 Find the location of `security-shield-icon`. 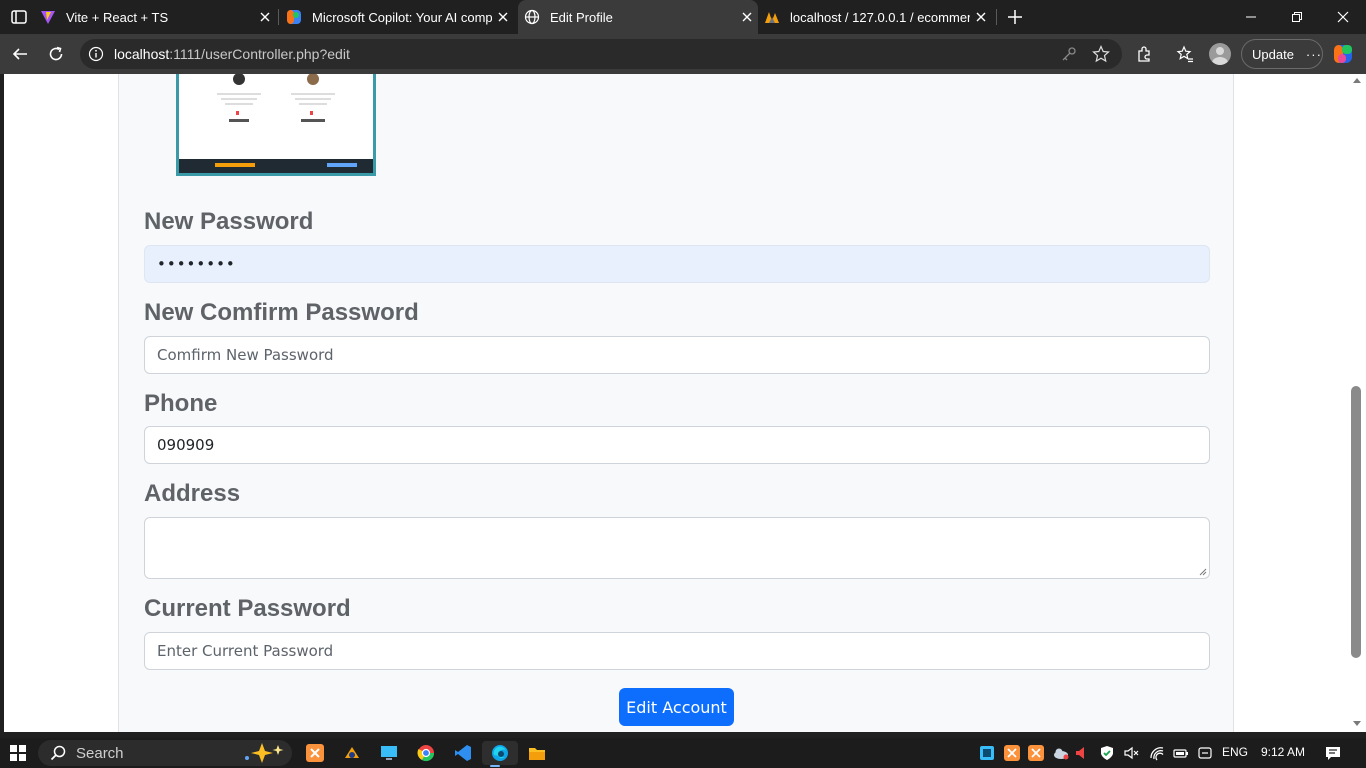

security-shield-icon is located at coordinates (1107, 753).